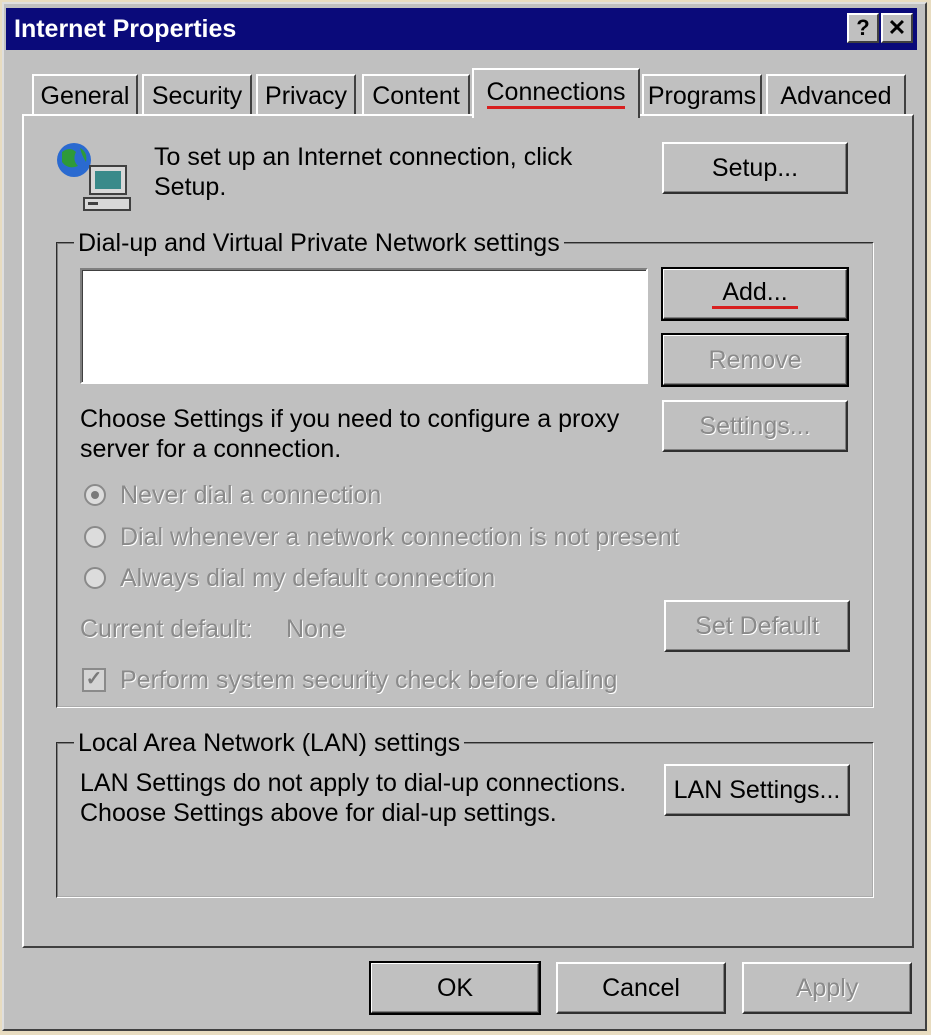 This screenshot has height=1035, width=931. I want to click on tab-label: Advanced, so click(836, 95).